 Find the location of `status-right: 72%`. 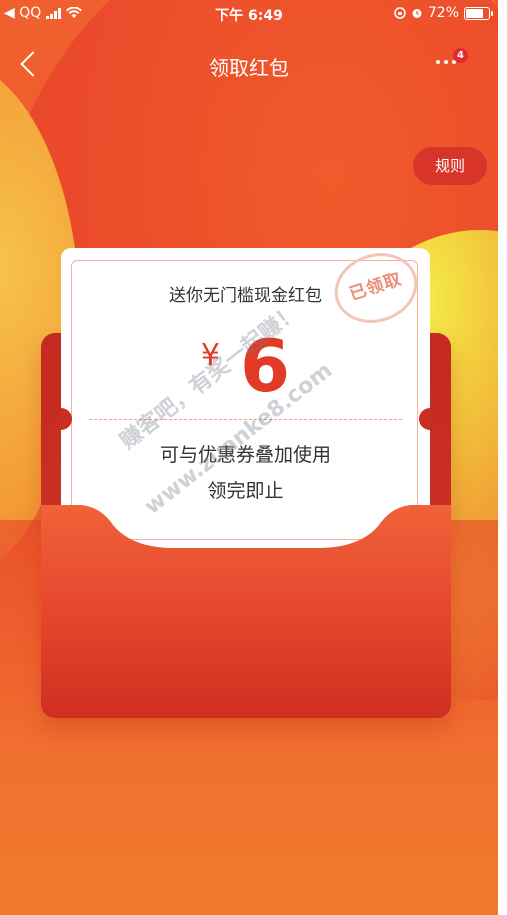

status-right: 72% is located at coordinates (443, 13).